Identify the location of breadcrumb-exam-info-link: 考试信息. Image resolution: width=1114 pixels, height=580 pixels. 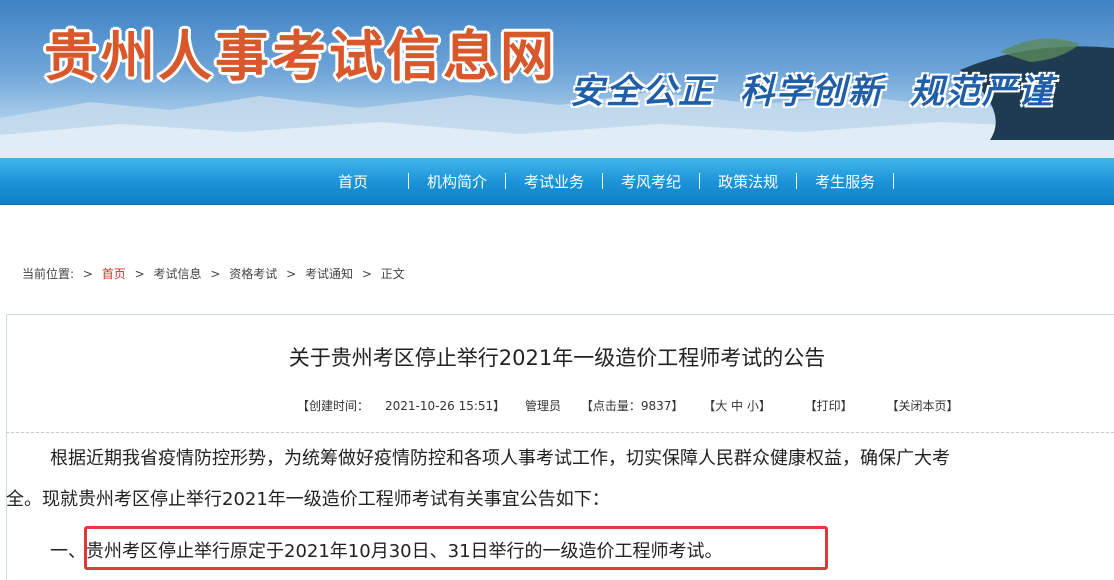
(178, 274).